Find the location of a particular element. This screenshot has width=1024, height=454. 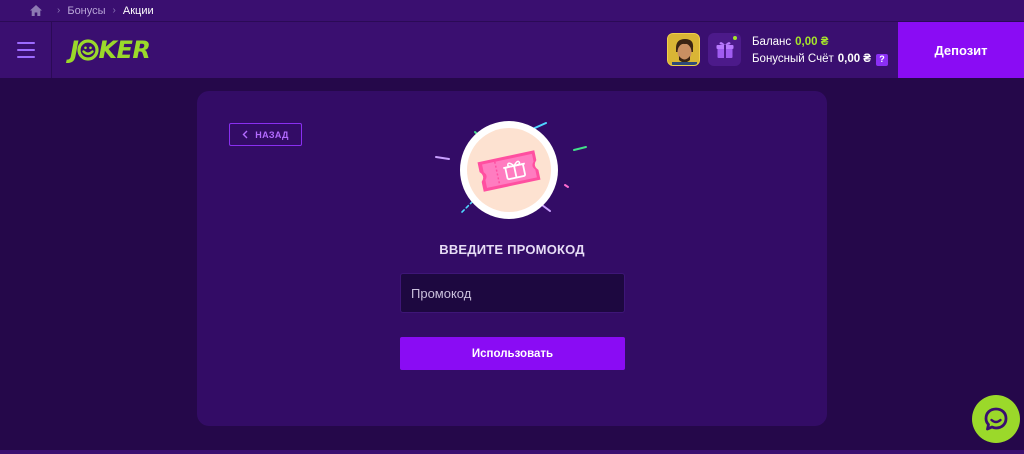

joker-logo: J KER is located at coordinates (110, 50).